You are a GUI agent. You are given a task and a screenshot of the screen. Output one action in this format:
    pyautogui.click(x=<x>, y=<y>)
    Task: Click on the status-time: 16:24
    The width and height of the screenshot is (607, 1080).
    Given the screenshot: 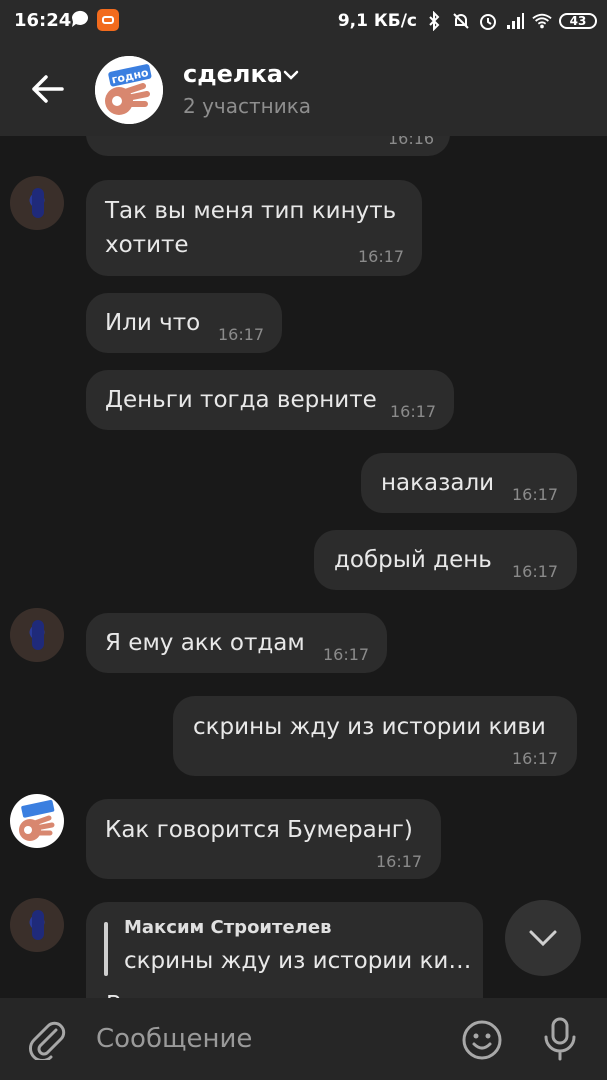 What is the action you would take?
    pyautogui.click(x=43, y=20)
    